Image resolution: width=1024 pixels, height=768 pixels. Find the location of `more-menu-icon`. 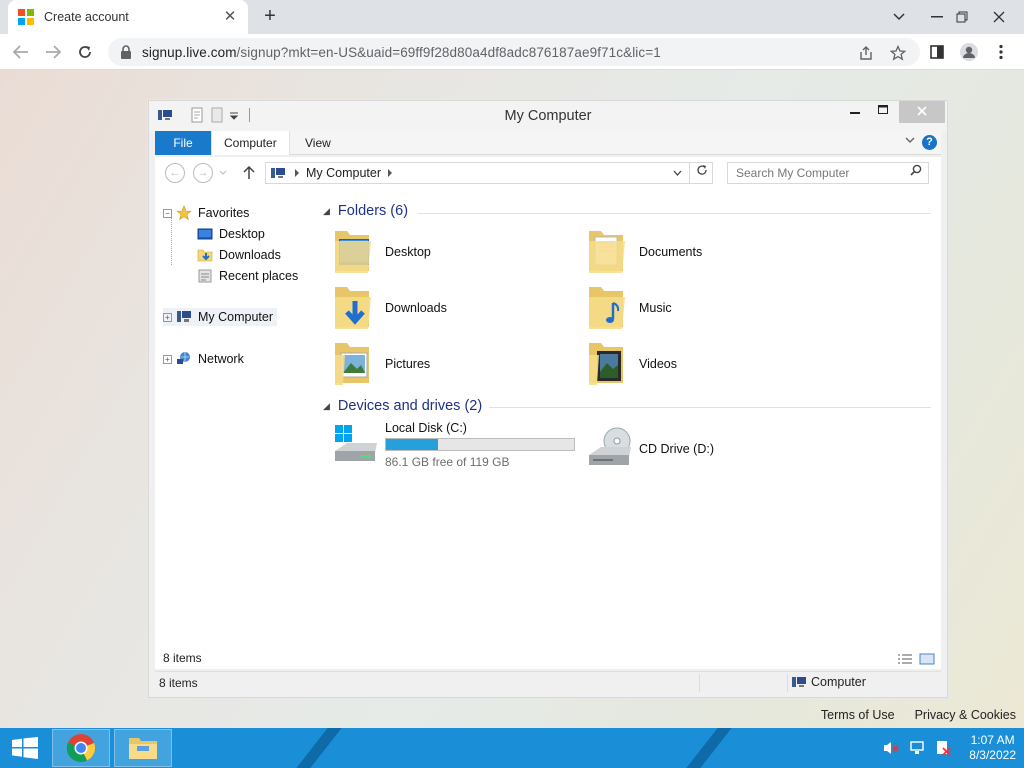

more-menu-icon is located at coordinates (1001, 52).